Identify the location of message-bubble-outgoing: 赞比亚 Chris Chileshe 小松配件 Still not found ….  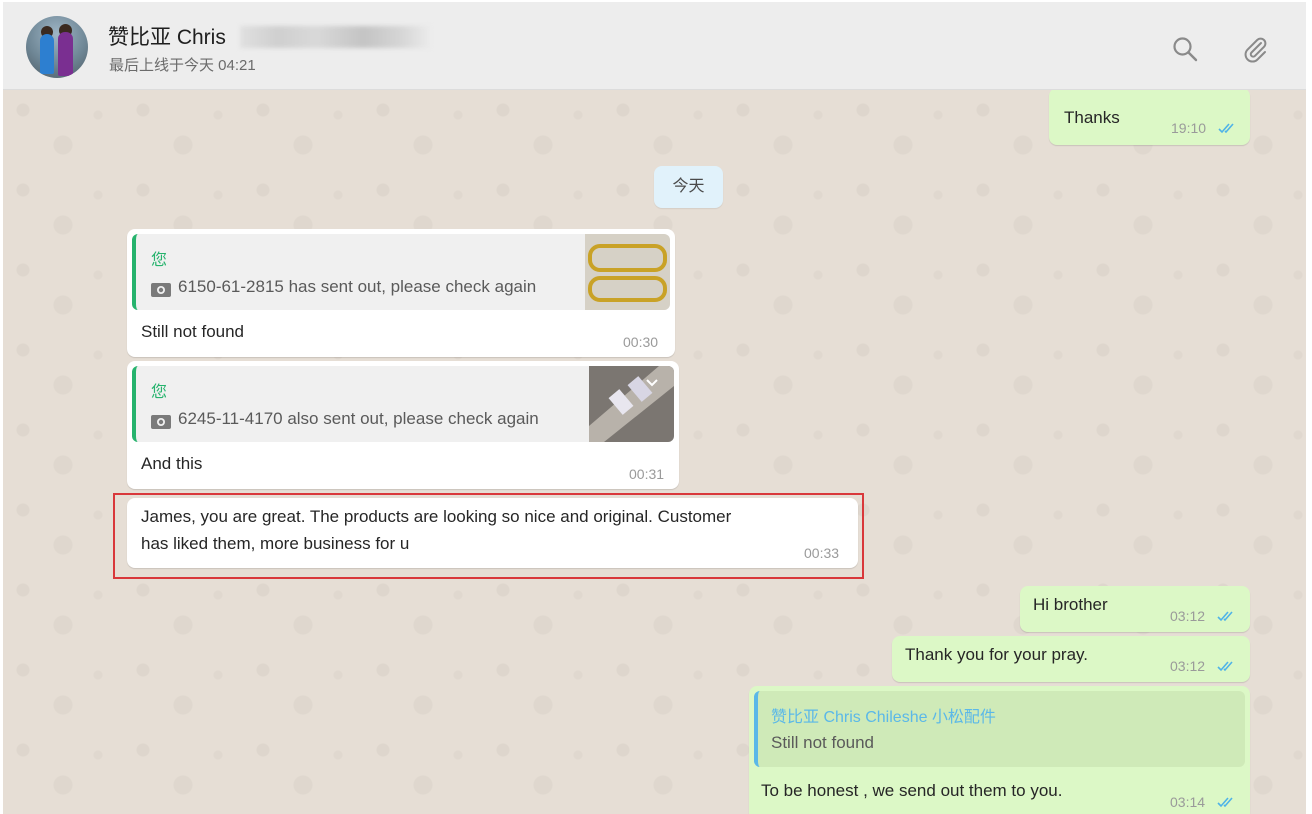
(999, 750).